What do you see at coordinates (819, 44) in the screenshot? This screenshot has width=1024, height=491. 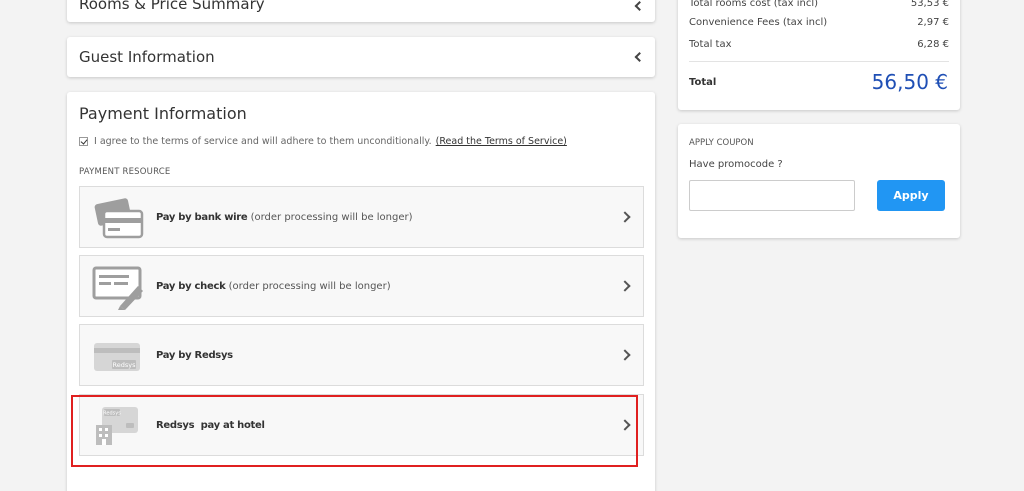 I see `summary-row-total-tax: Total tax 6,28 €` at bounding box center [819, 44].